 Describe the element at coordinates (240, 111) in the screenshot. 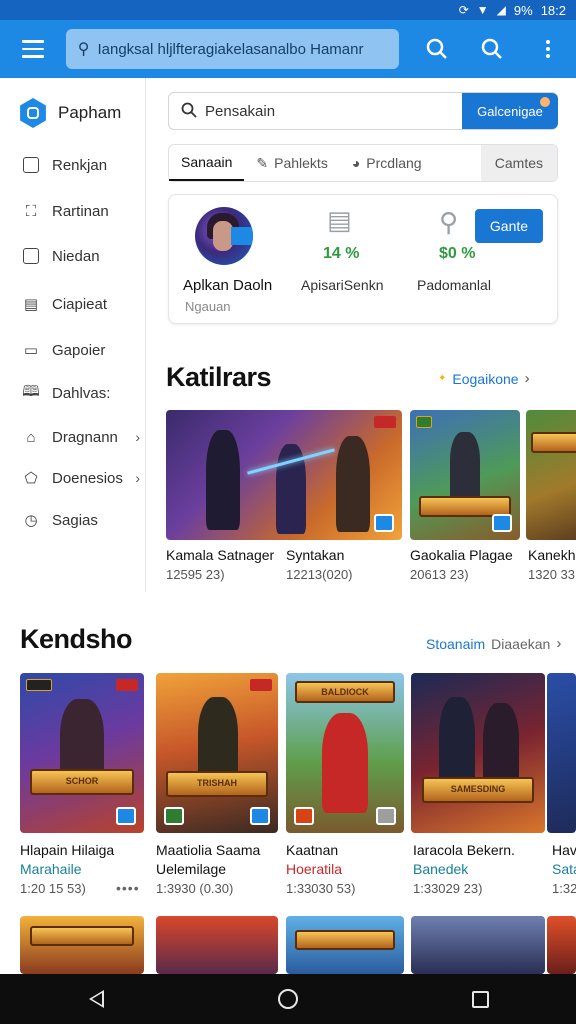

I see `panel-search-value: Pensakain` at that location.